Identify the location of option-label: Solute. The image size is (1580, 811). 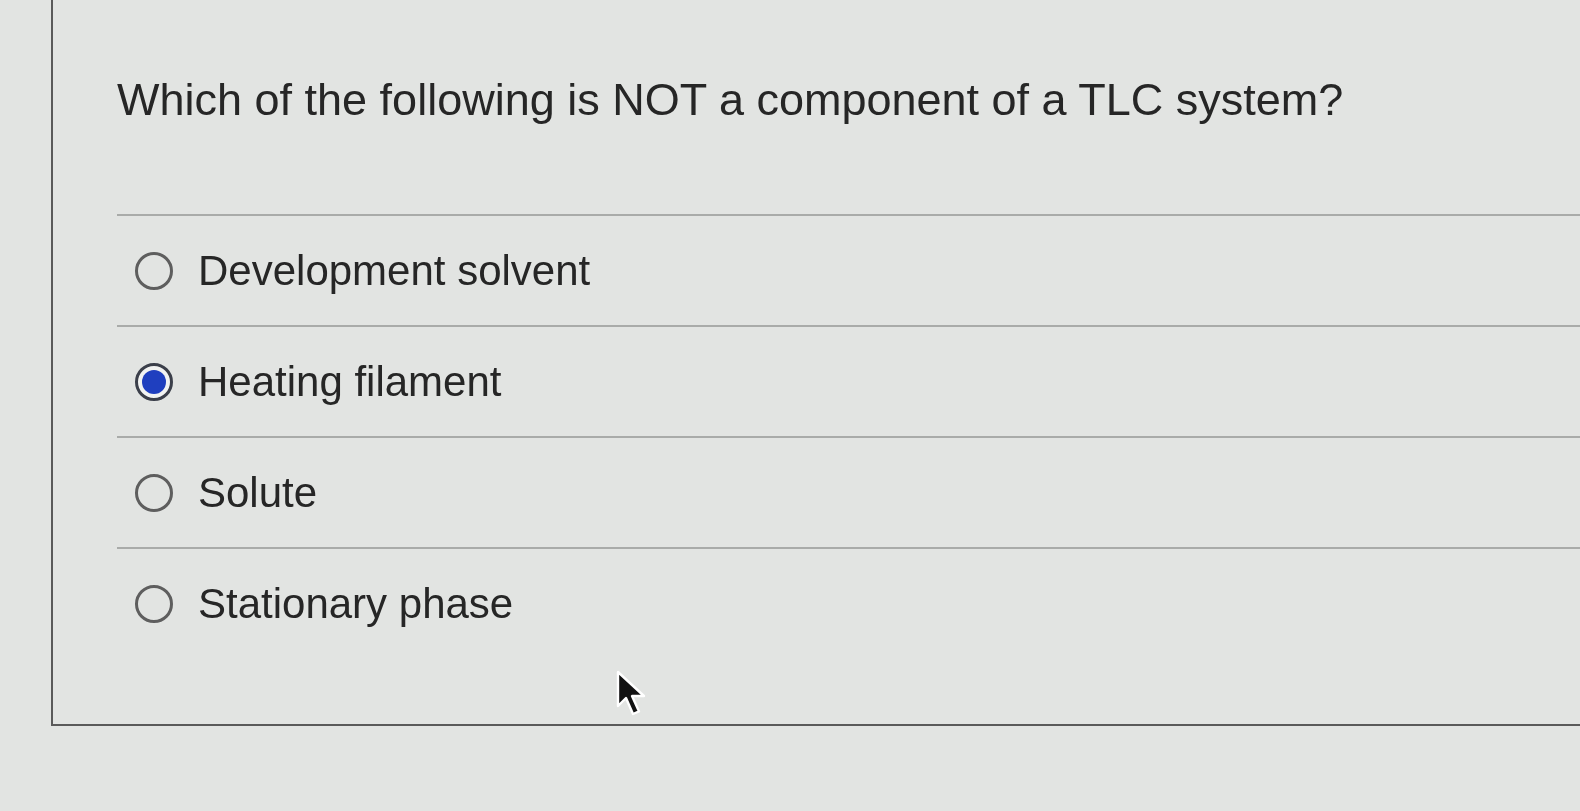
(258, 492).